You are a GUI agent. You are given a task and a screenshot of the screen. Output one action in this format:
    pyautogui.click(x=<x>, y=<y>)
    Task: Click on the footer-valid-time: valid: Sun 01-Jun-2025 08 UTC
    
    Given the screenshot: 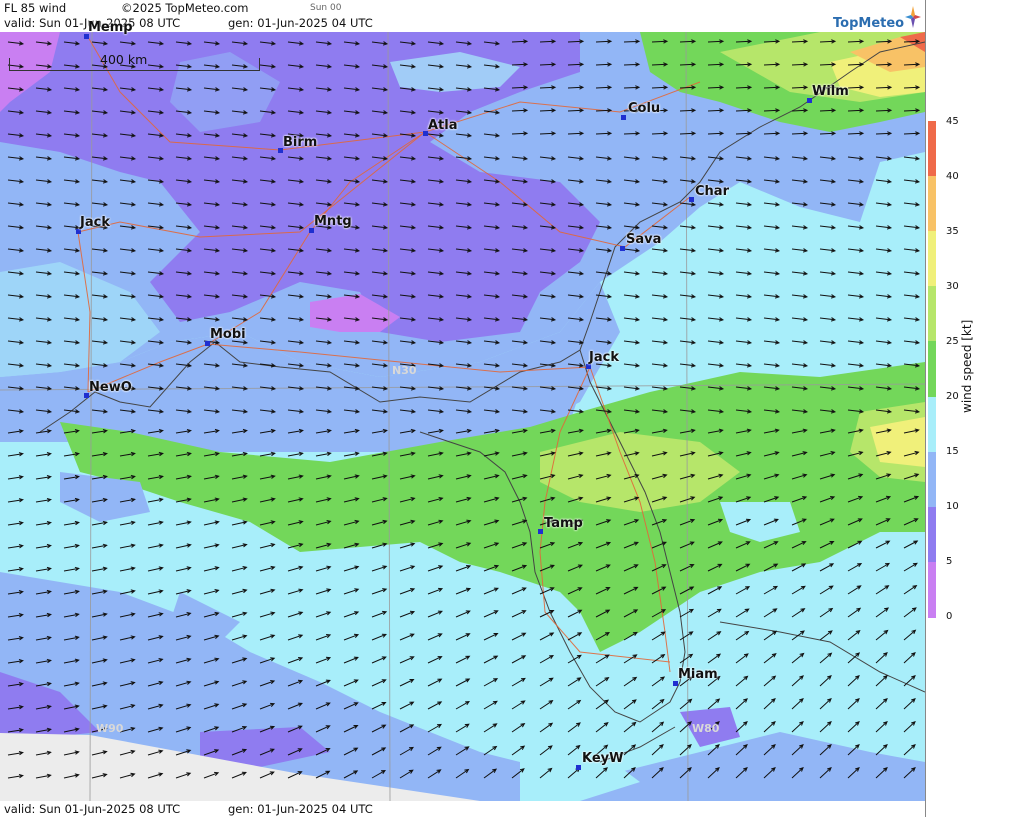 What is the action you would take?
    pyautogui.click(x=92, y=809)
    